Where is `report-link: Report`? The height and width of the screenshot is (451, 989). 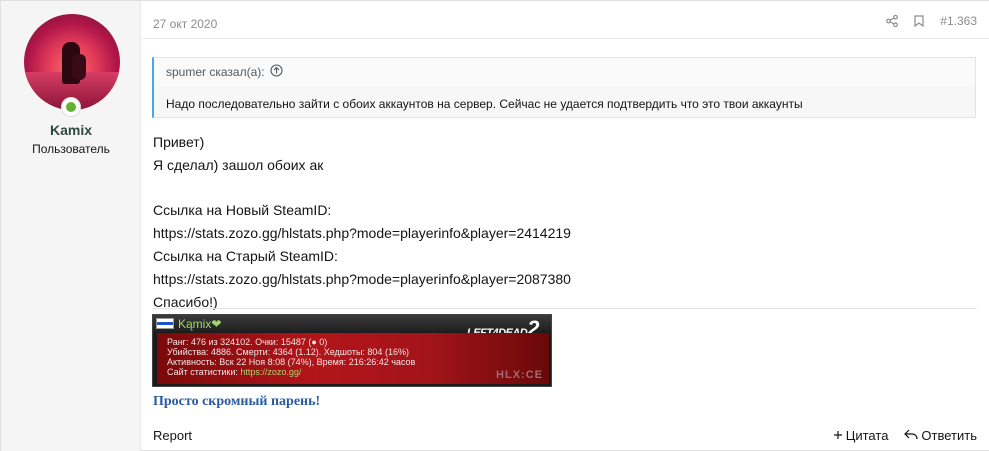
report-link: Report is located at coordinates (172, 435).